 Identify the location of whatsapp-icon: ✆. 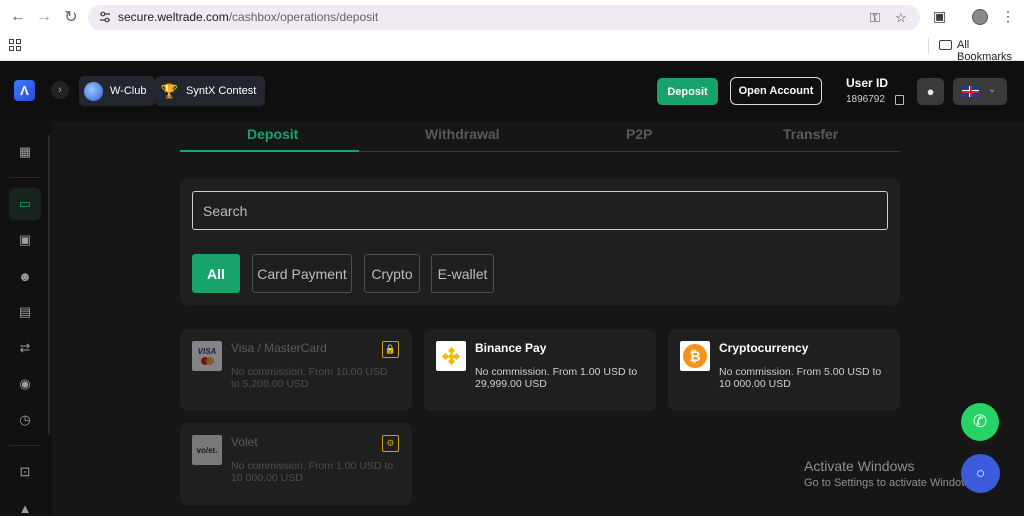
(980, 421).